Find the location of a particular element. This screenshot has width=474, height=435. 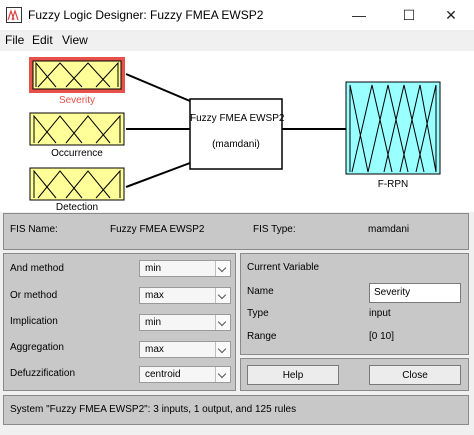

close-window-button: ✕ is located at coordinates (451, 15).